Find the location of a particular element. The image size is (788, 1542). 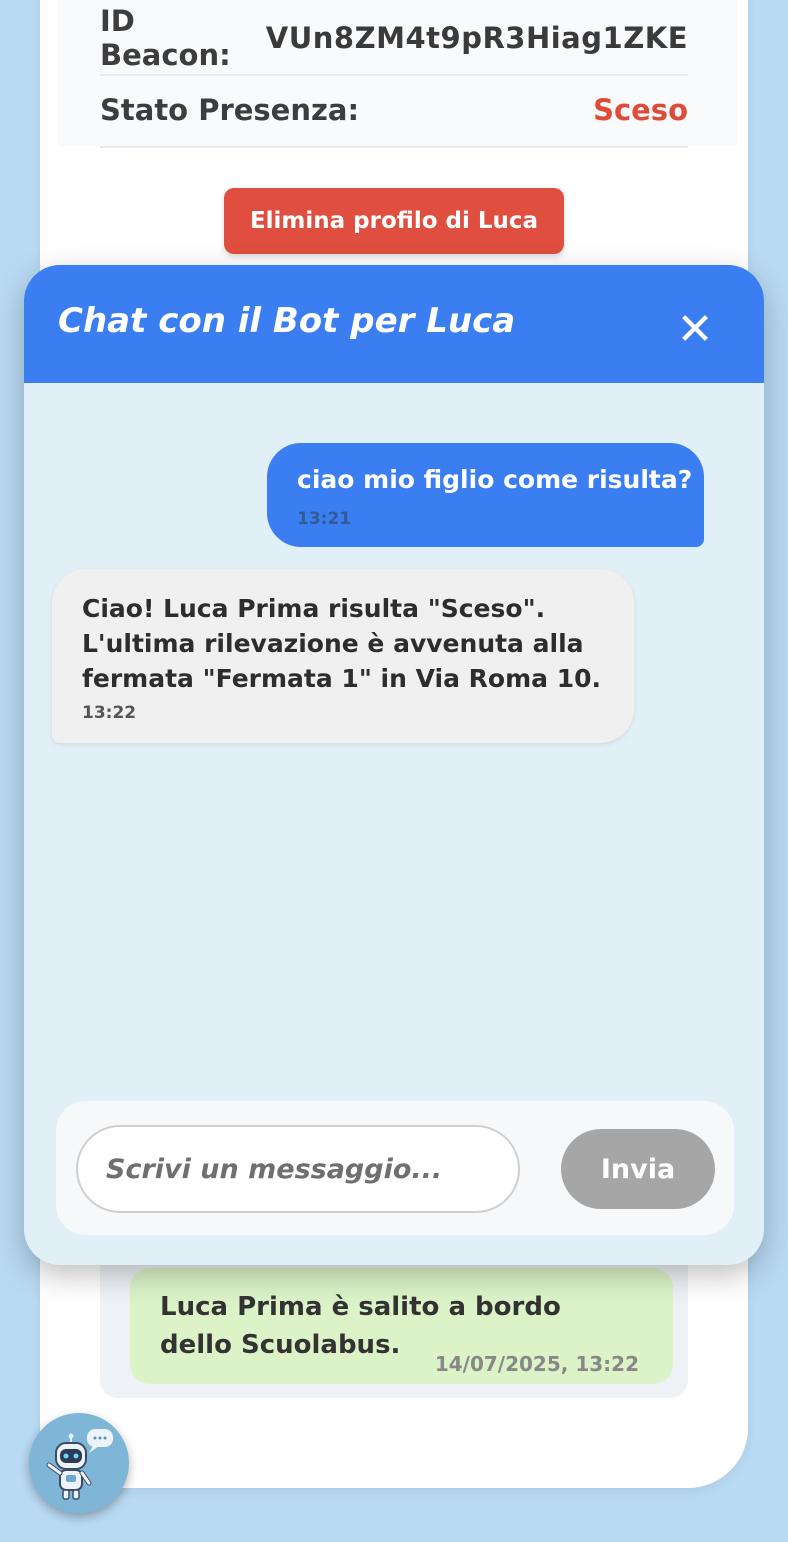

status-value: Sceso is located at coordinates (640, 110).